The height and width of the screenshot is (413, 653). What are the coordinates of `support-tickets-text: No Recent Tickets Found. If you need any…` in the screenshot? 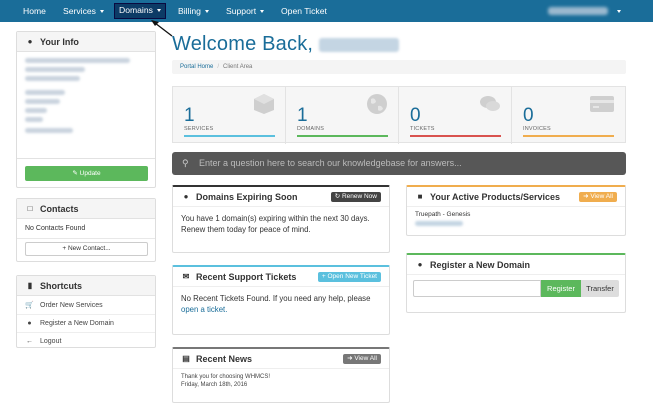 It's located at (283, 304).